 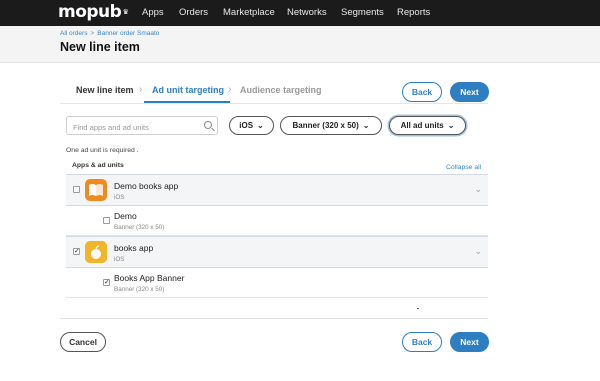 I want to click on step-ad-unit-targeting: Ad unit targeting, so click(x=188, y=90).